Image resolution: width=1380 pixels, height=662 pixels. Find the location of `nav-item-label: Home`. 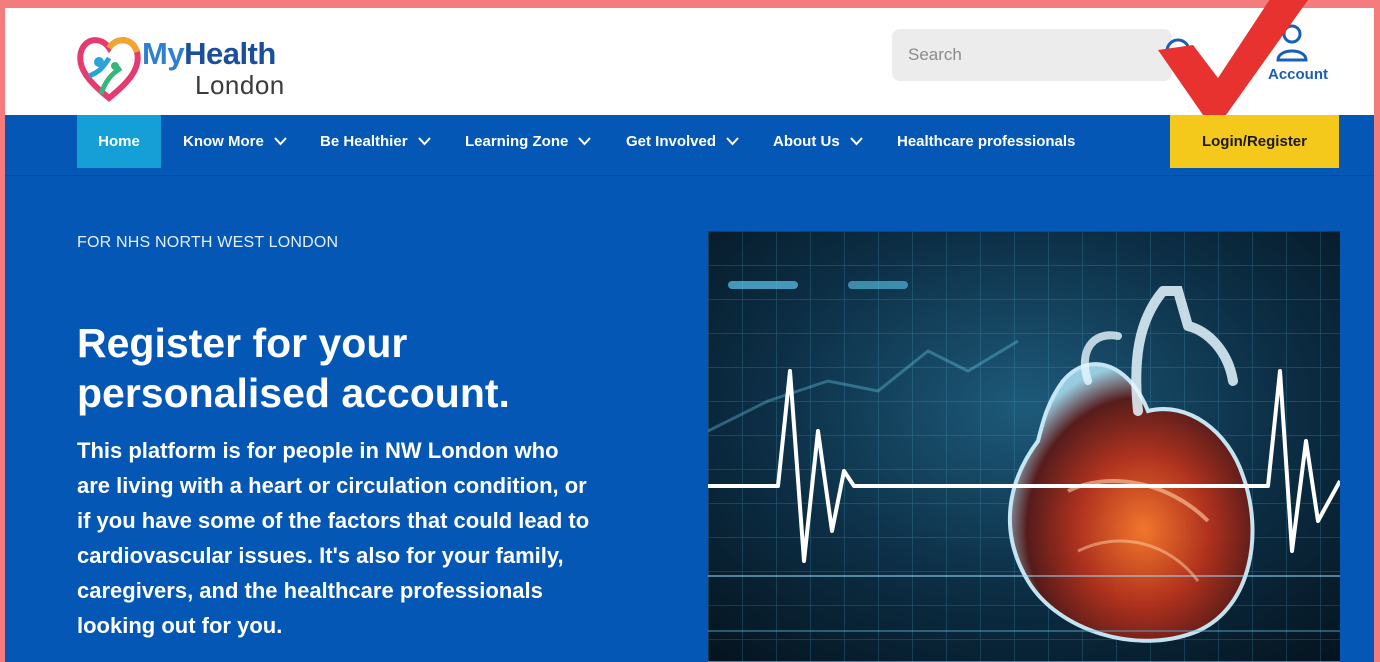

nav-item-label: Home is located at coordinates (119, 141).